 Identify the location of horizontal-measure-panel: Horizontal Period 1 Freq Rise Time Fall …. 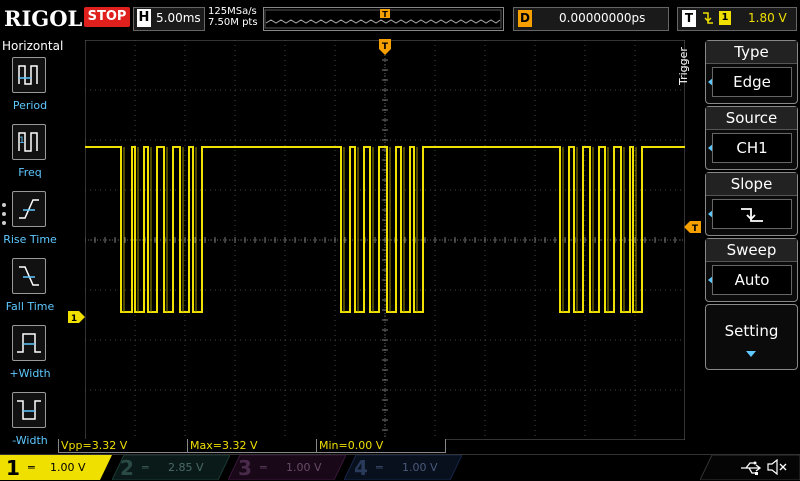
(32, 245).